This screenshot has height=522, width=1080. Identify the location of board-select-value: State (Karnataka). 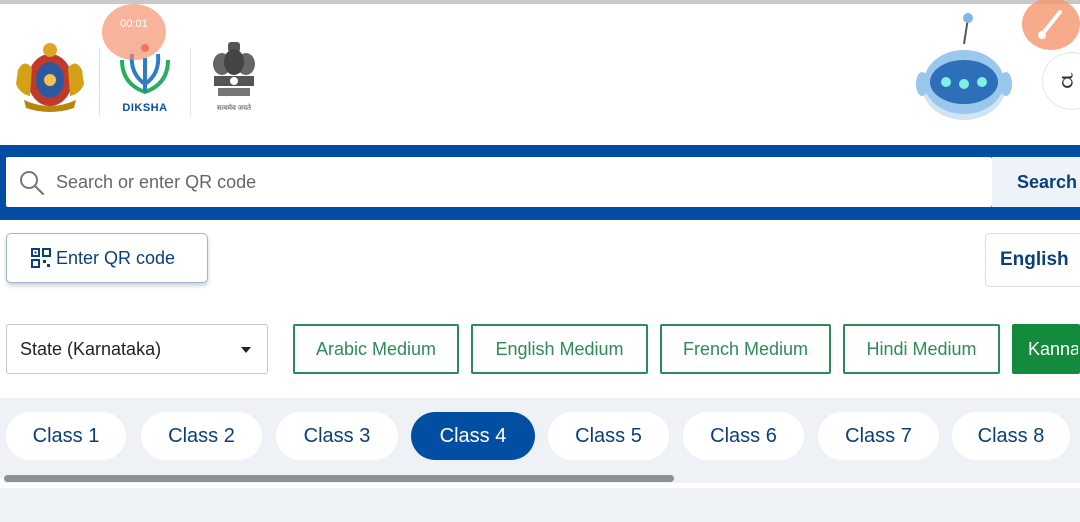
(91, 349).